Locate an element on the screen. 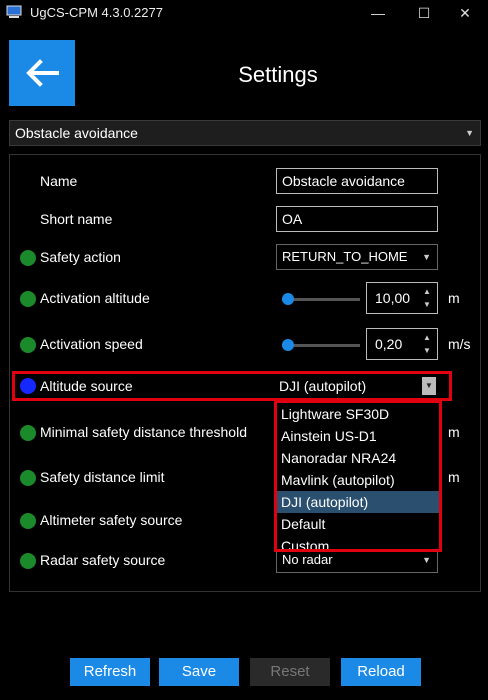  activation-speed-label: Activation speed is located at coordinates (91, 344).